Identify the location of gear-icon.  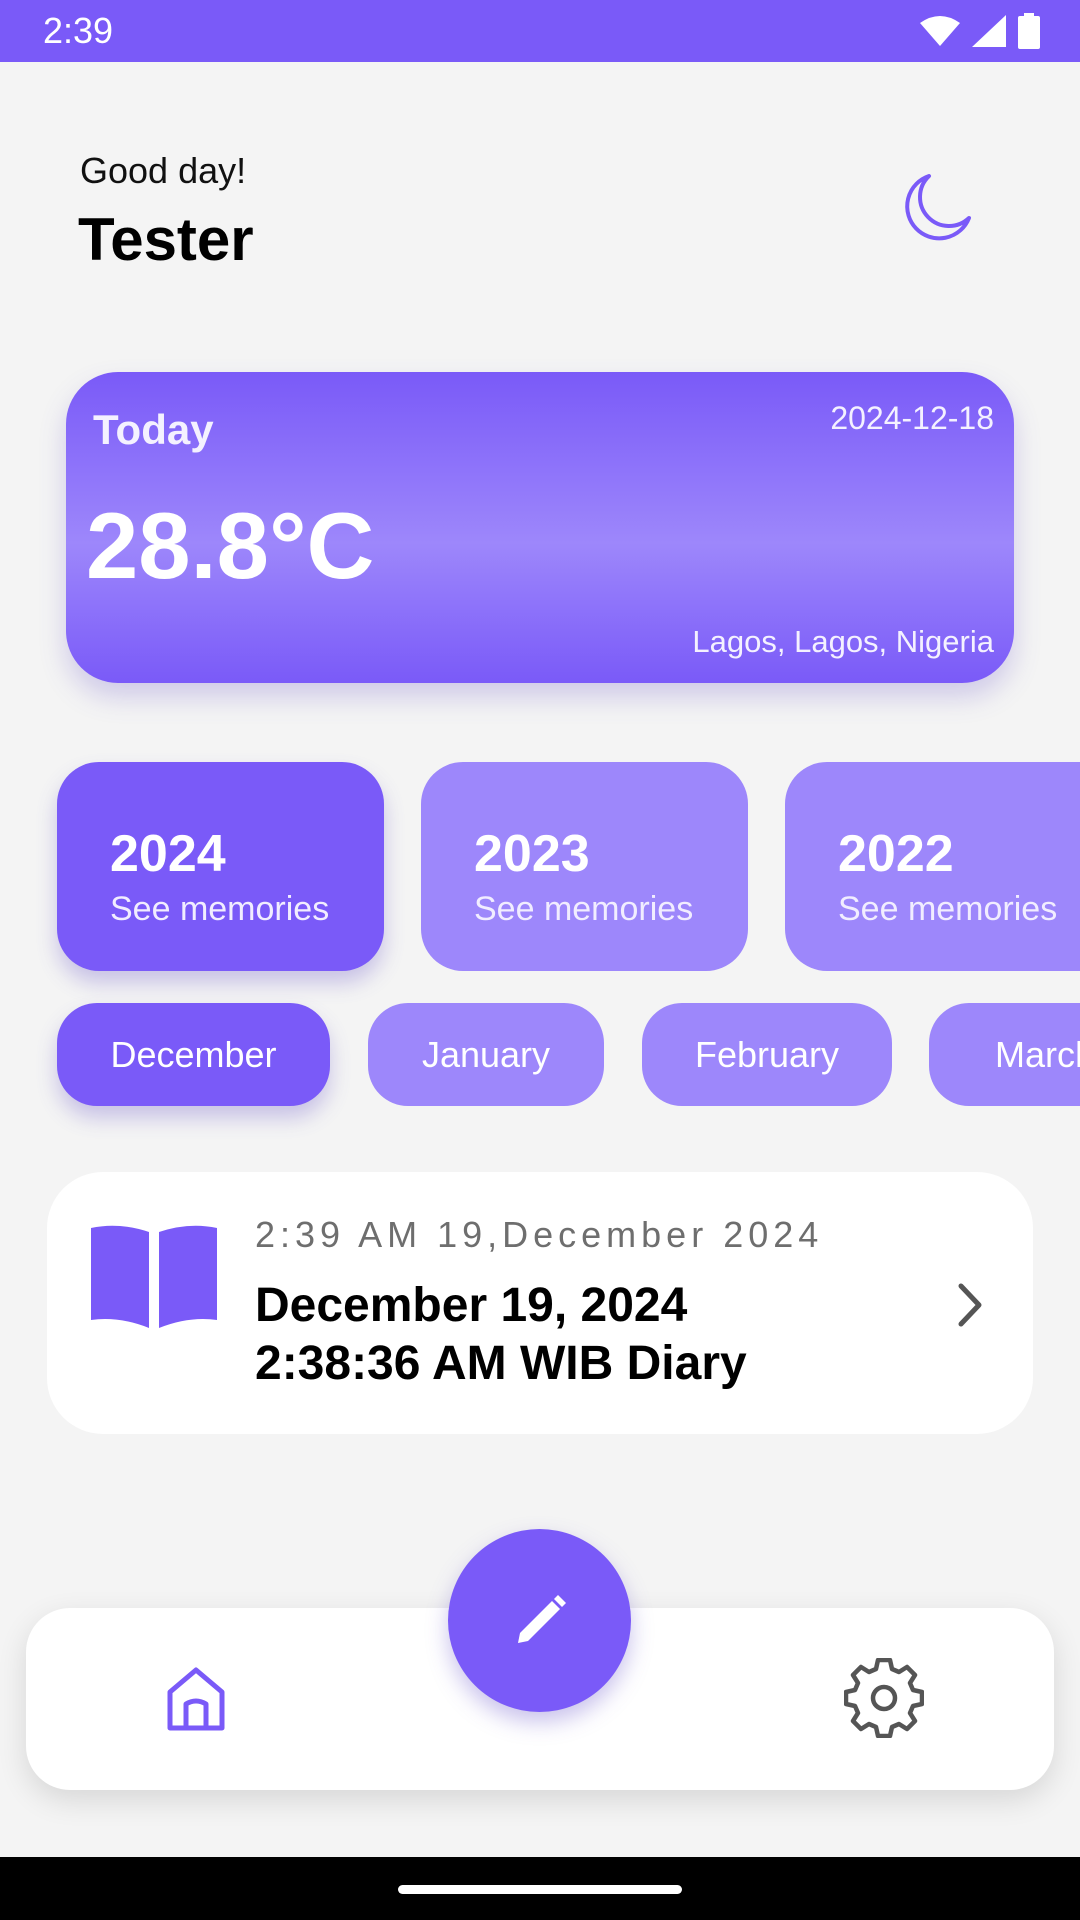
(884, 1698).